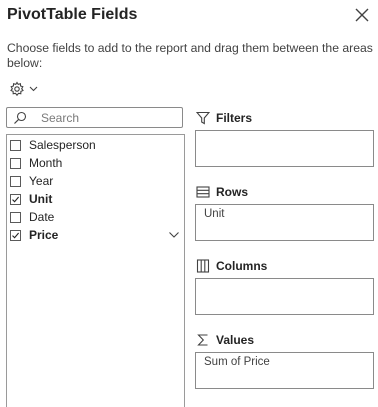 The height and width of the screenshot is (407, 378). I want to click on field-label: Unit, so click(41, 199).